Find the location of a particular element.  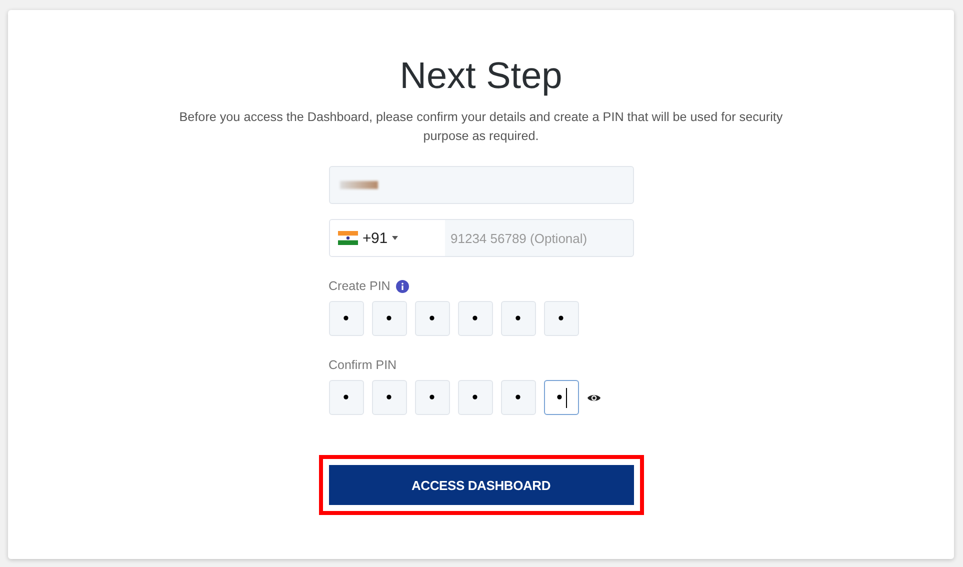

name-field is located at coordinates (481, 185).